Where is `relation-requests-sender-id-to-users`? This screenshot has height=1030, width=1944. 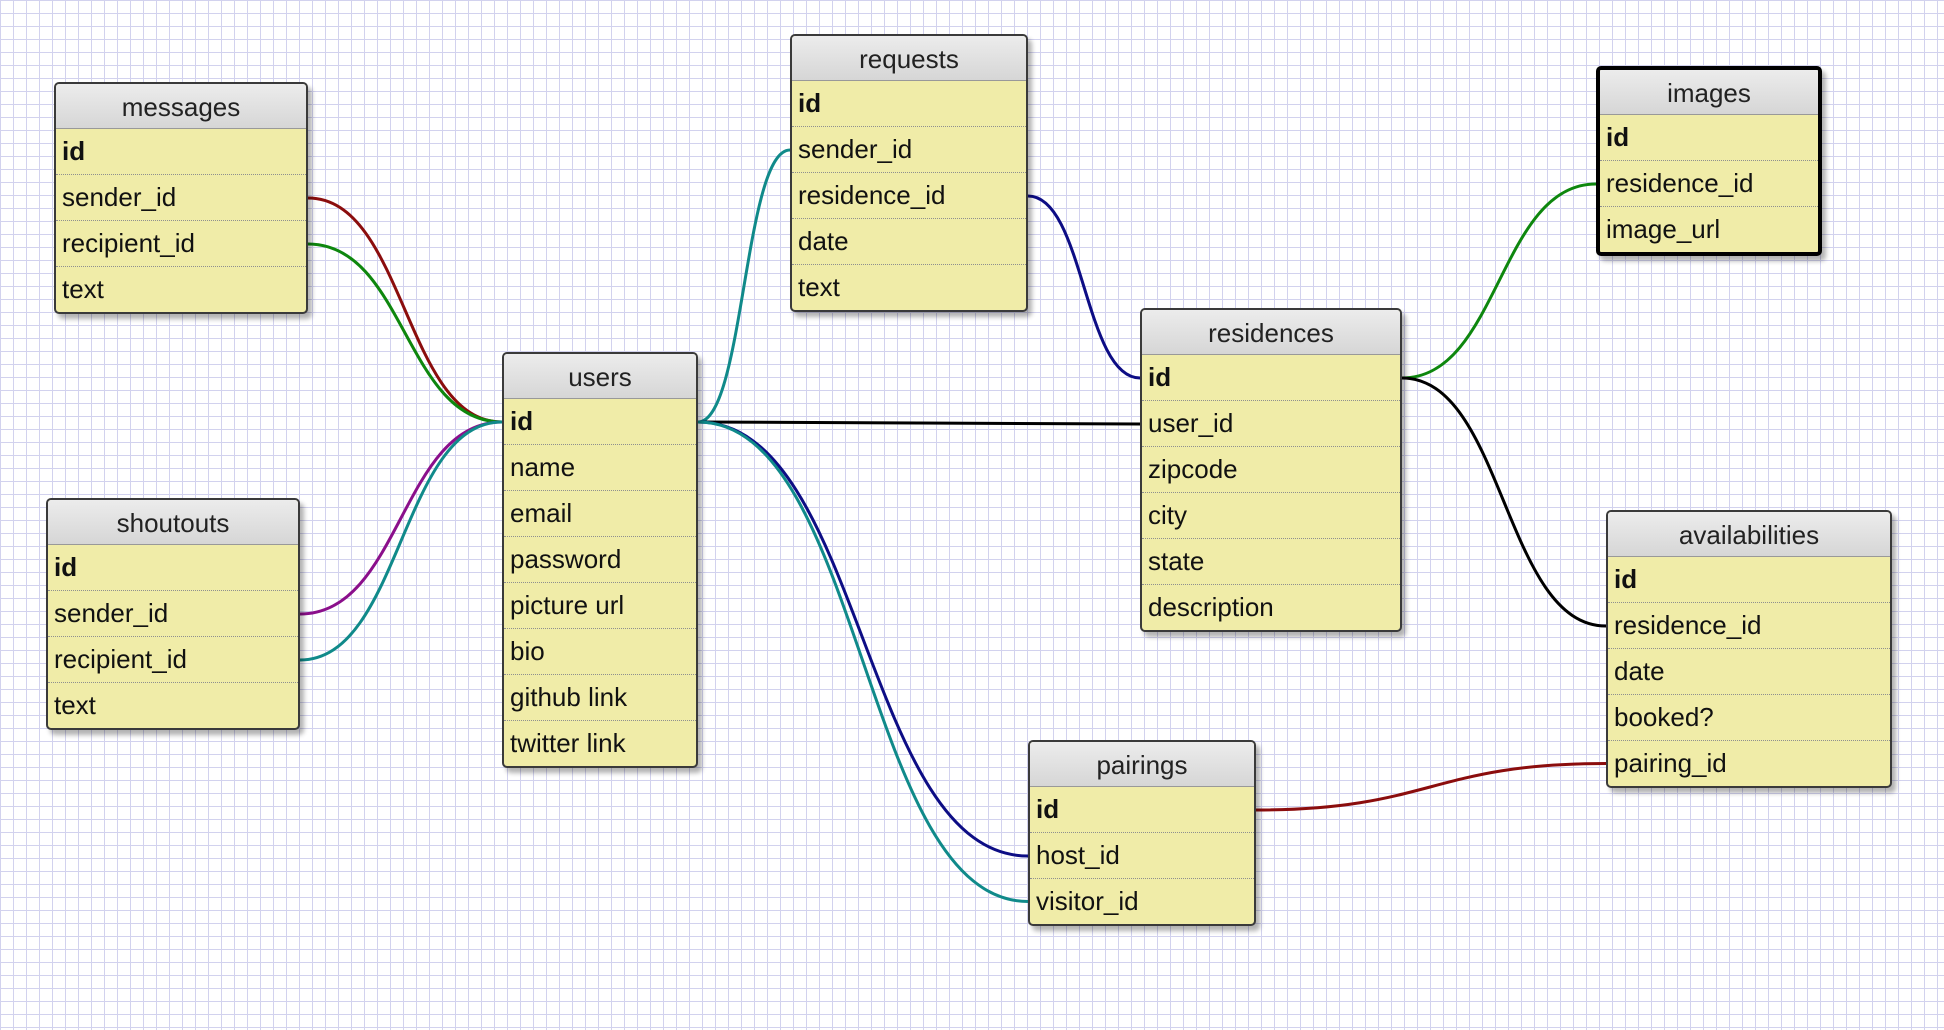
relation-requests-sender-id-to-users is located at coordinates (744, 286).